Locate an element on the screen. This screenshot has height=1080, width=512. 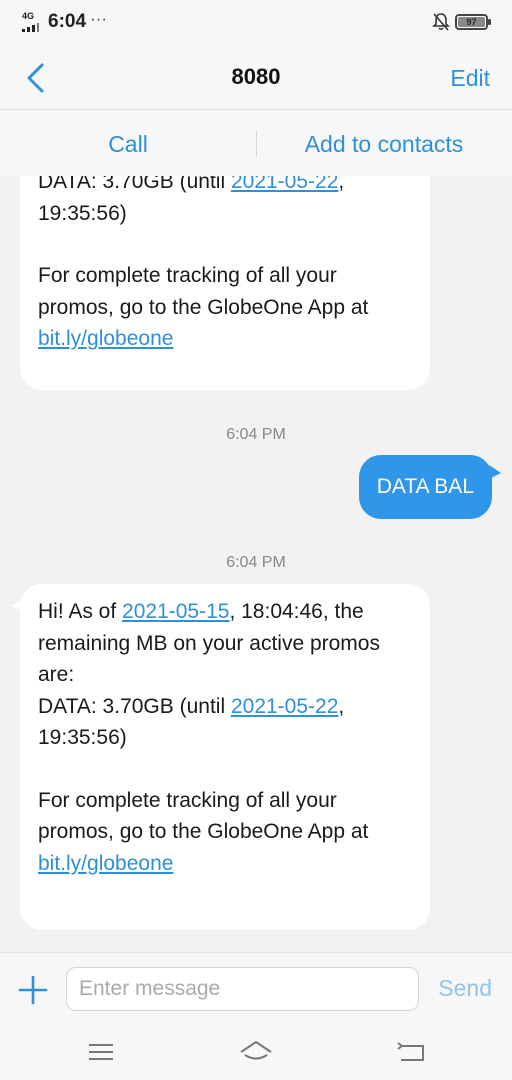
battery-level: 97 is located at coordinates (471, 22).